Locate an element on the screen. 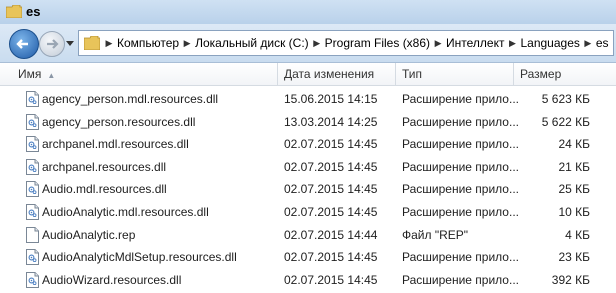 The width and height of the screenshot is (616, 293). file-type: Файл "REP" is located at coordinates (435, 234).